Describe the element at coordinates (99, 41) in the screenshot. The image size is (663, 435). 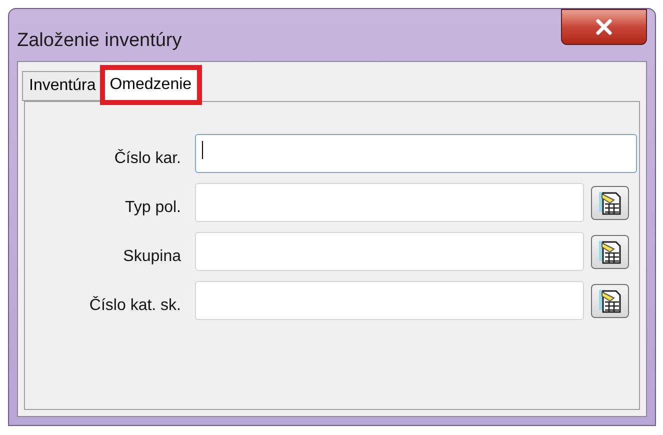
I see `window-title: Založenie inventúry` at that location.